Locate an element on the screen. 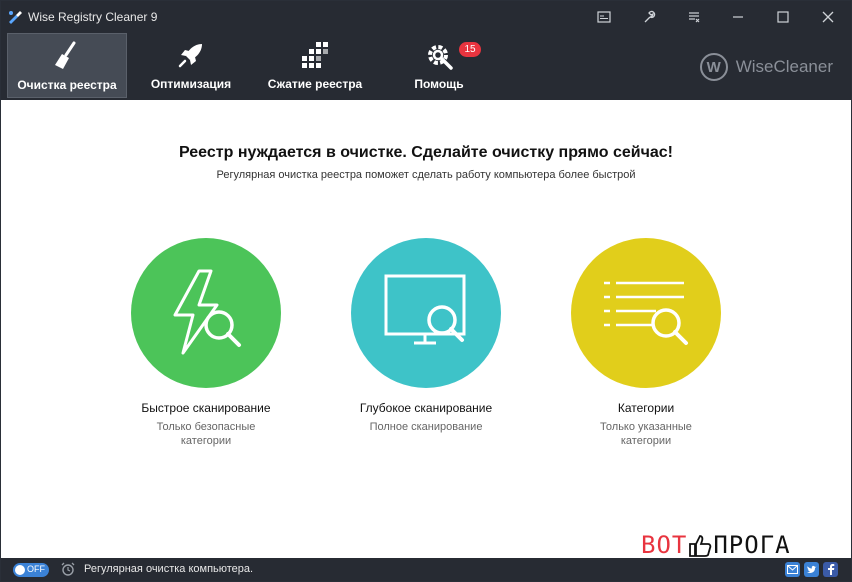 The width and height of the screenshot is (852, 582). tab-registry-defrag: Сжатие реестра is located at coordinates (315, 65).